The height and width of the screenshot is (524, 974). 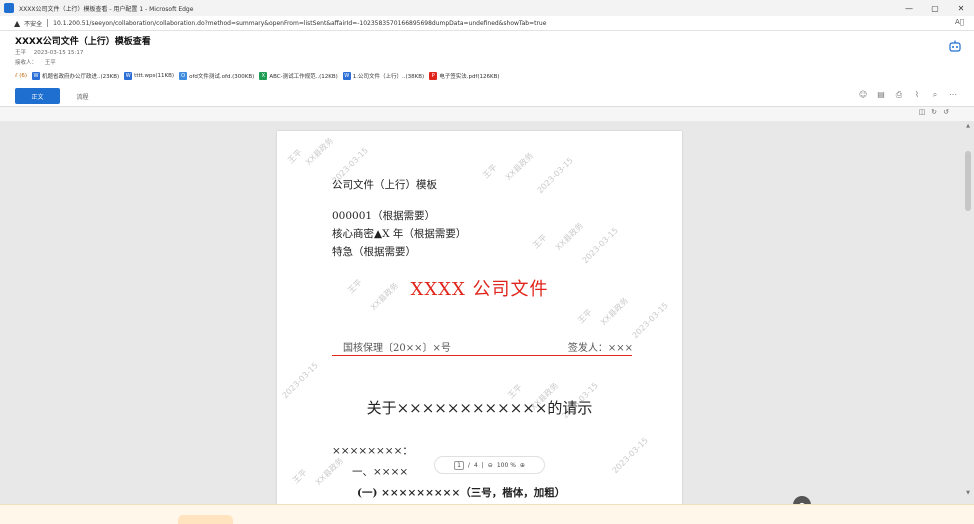 I want to click on attachment-item: P 电子签实法.pdf(126KB), so click(x=464, y=76).